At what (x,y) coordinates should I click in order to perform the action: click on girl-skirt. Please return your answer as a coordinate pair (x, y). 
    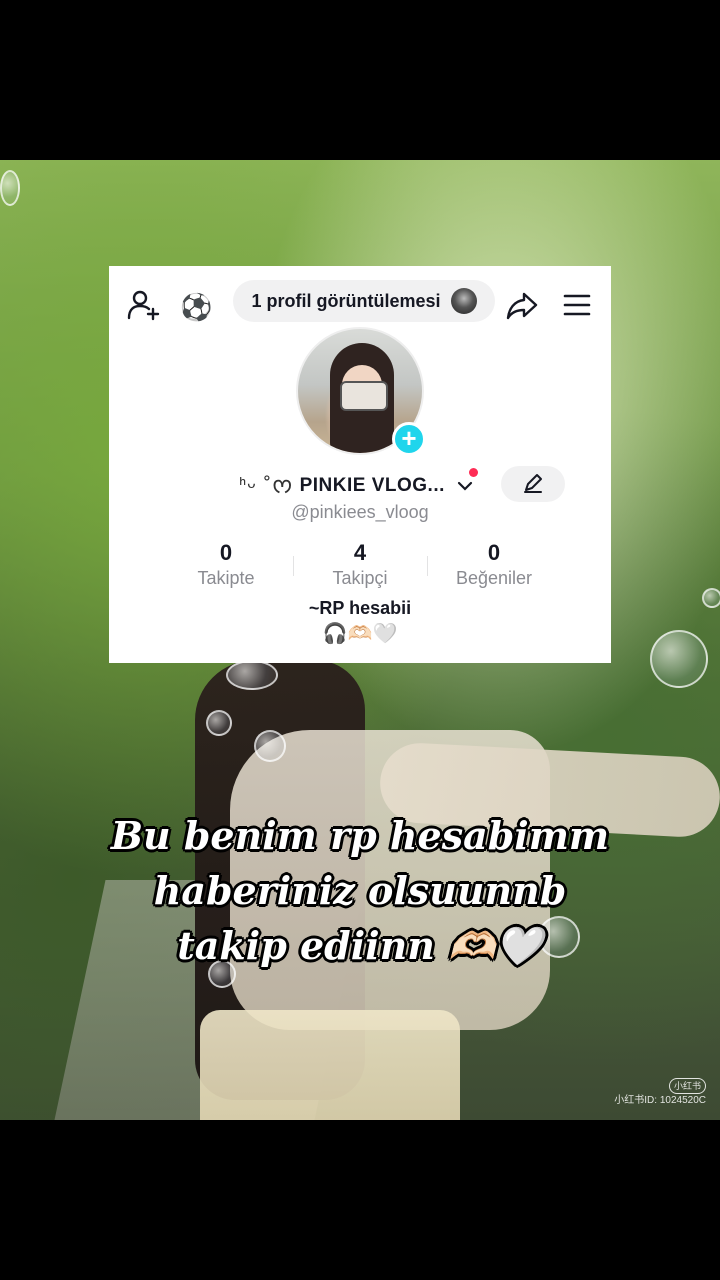
    Looking at the image, I should click on (330, 1065).